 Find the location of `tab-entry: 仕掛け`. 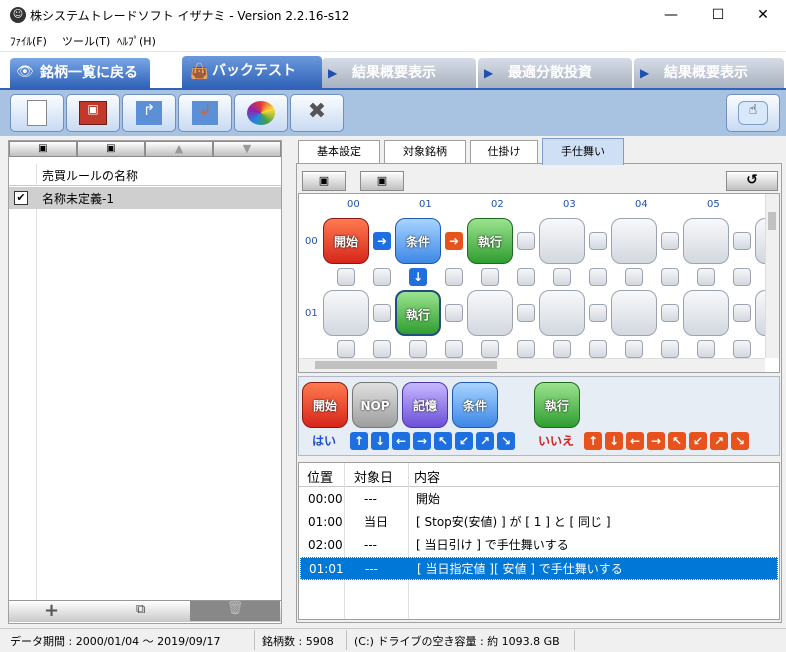

tab-entry: 仕掛け is located at coordinates (504, 152).